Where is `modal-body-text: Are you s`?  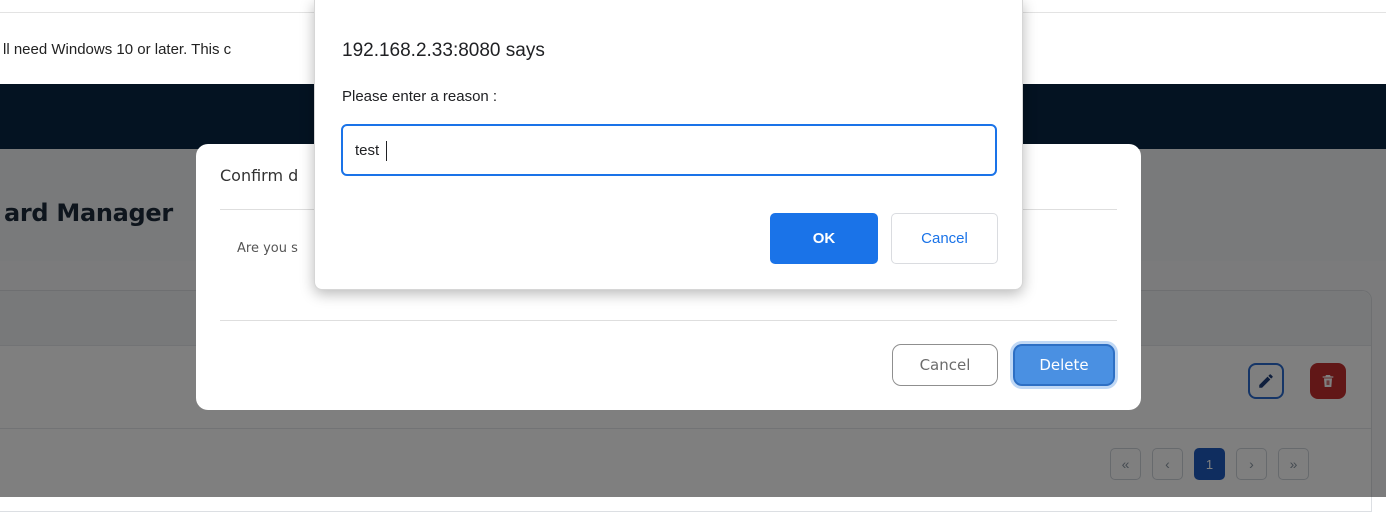
modal-body-text: Are you s is located at coordinates (267, 248).